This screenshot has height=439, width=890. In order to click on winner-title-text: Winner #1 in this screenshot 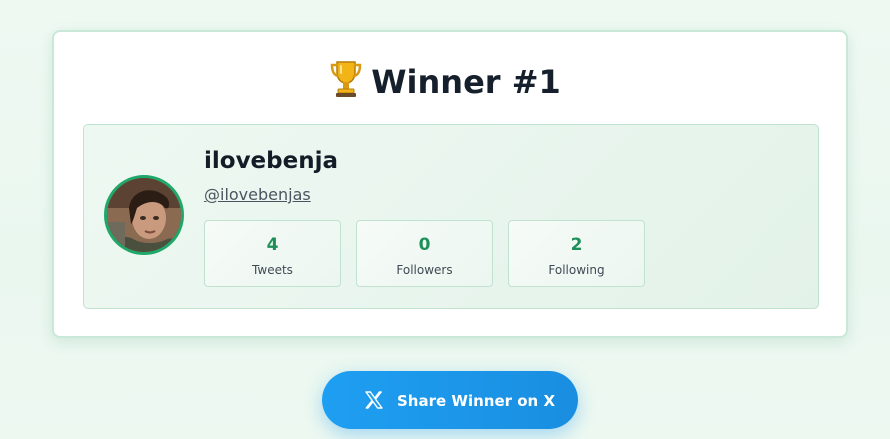, I will do `click(466, 82)`.